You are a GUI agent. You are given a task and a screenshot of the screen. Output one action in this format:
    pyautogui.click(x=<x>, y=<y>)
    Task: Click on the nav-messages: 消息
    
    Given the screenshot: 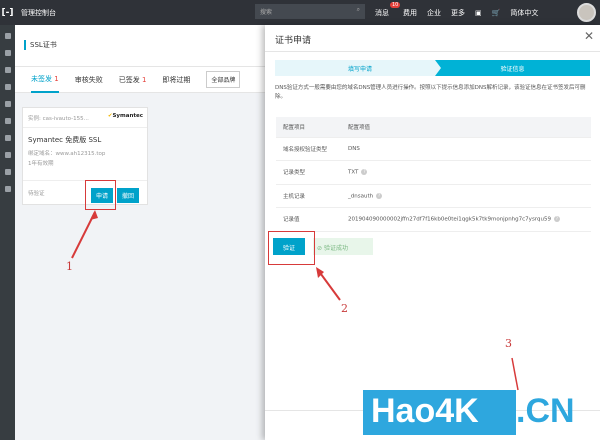 What is the action you would take?
    pyautogui.click(x=382, y=13)
    